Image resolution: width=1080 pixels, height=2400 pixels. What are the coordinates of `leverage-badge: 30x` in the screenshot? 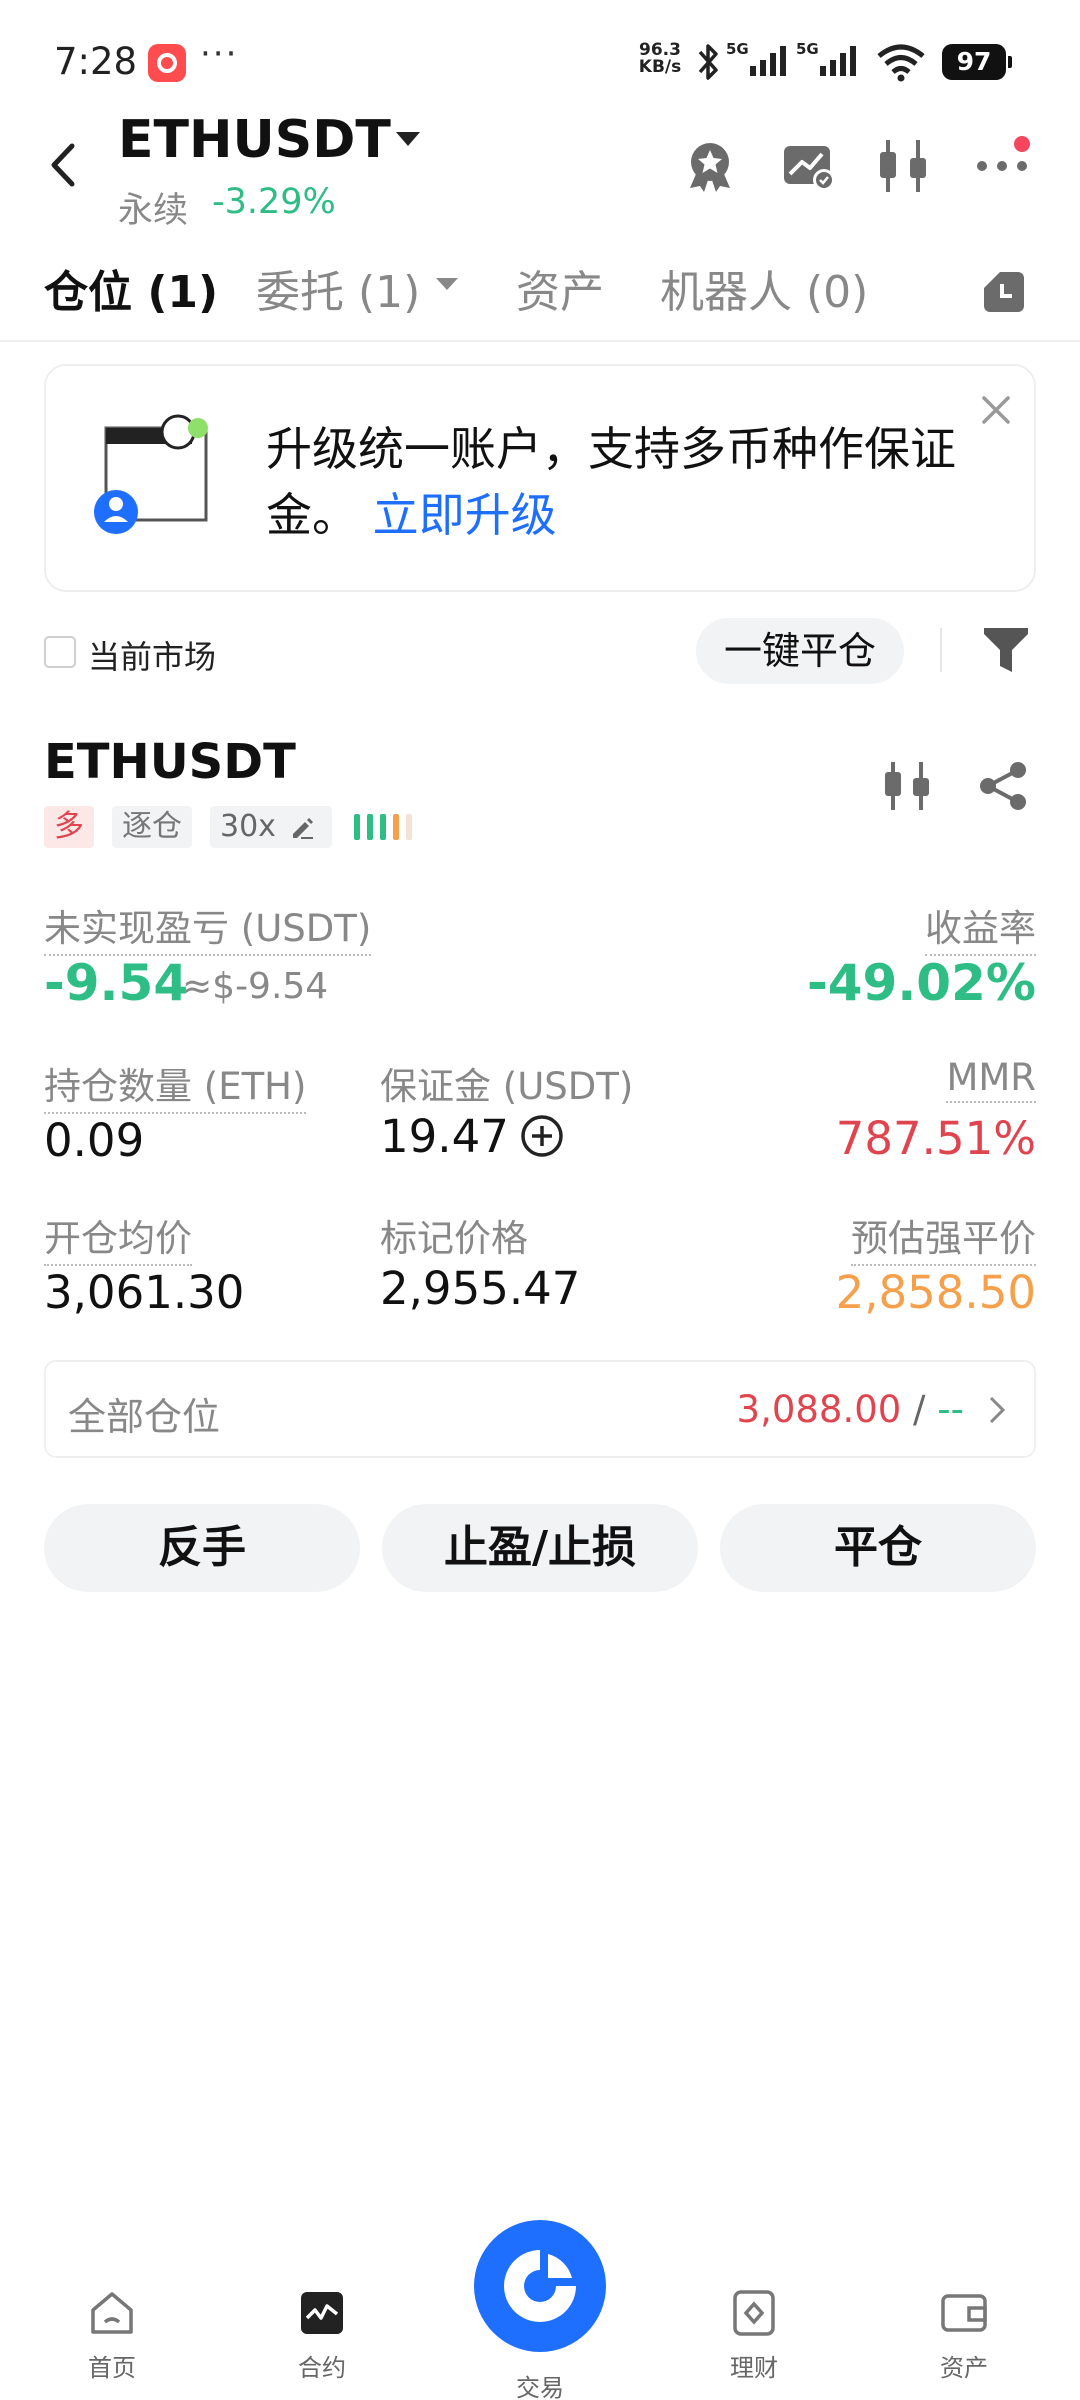 It's located at (271, 827).